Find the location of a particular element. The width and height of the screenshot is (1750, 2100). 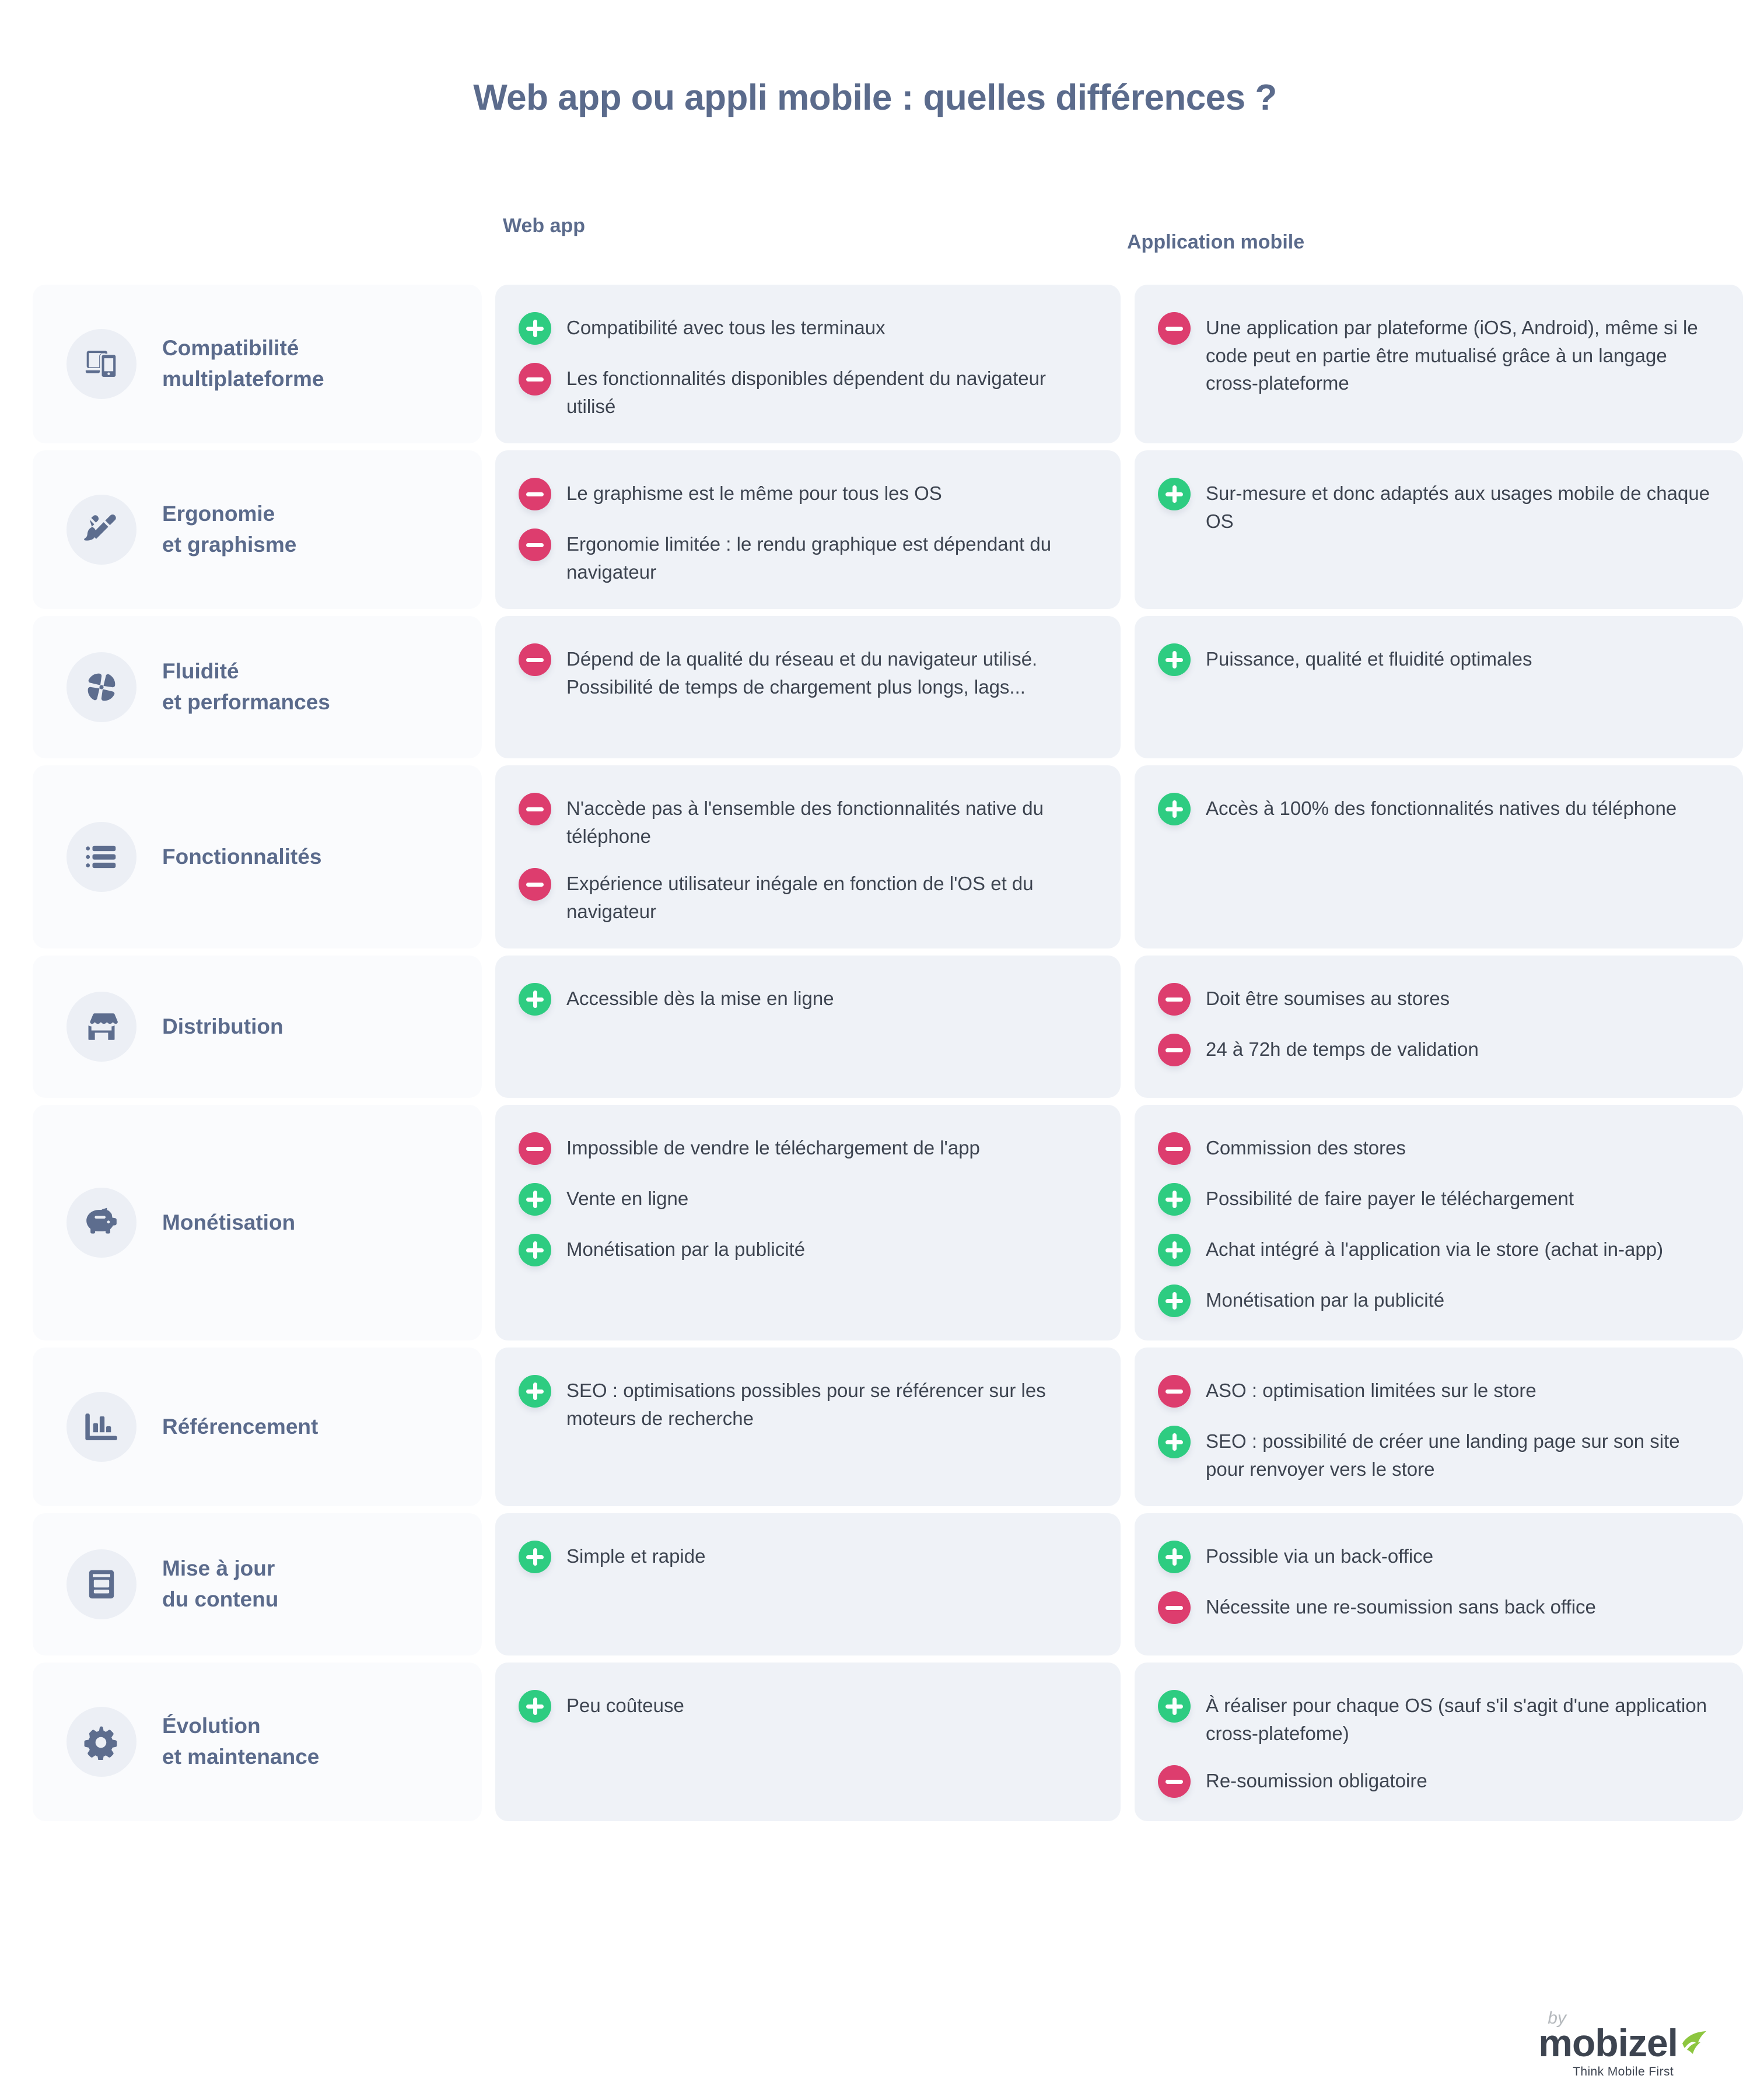

row-label-text: Distribution is located at coordinates (223, 1026).